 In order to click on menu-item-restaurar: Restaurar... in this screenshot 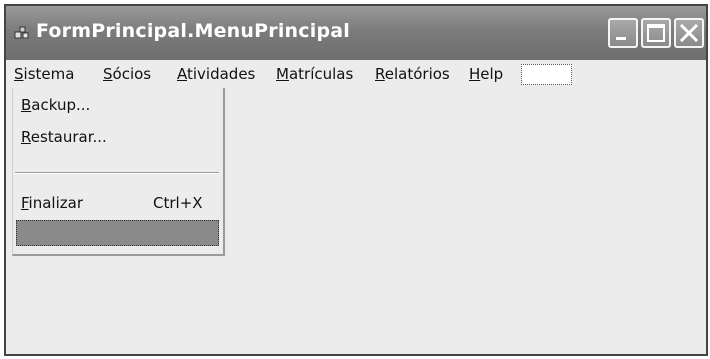, I will do `click(64, 137)`.